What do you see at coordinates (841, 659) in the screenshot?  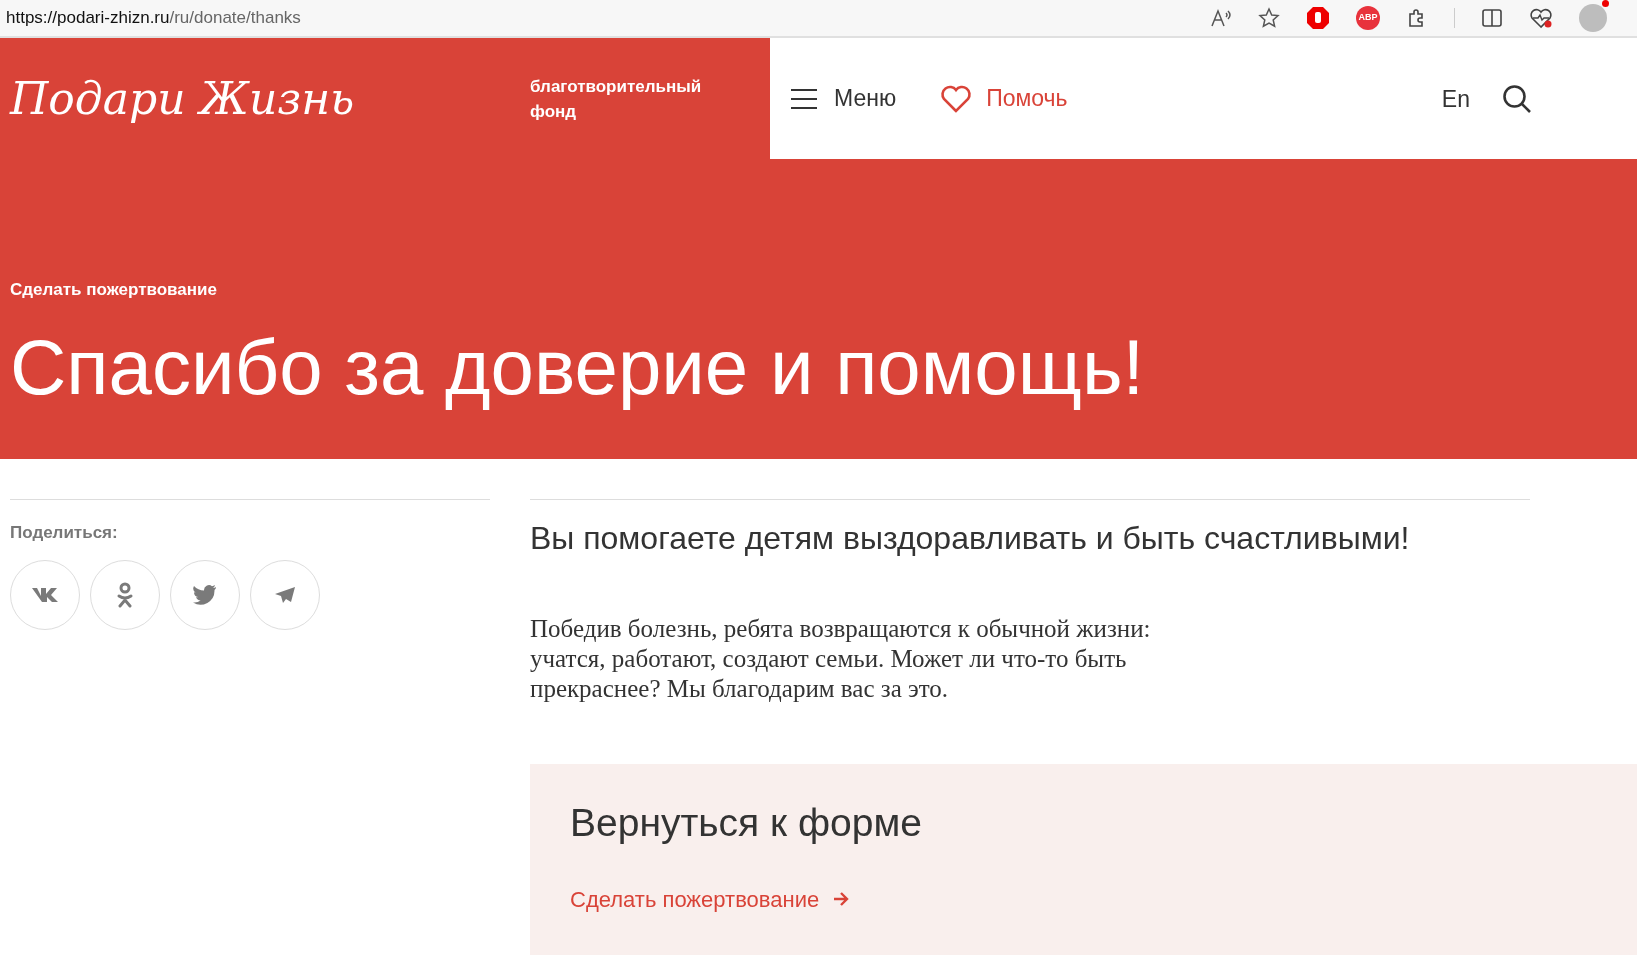 I see `thanks-paragraph: Победив болезнь, ребята возвращаются к обычной жизни: учатся, работают, создают семьи. Может ли что-то быть прекраснее? Мы благодарим вас за это.` at bounding box center [841, 659].